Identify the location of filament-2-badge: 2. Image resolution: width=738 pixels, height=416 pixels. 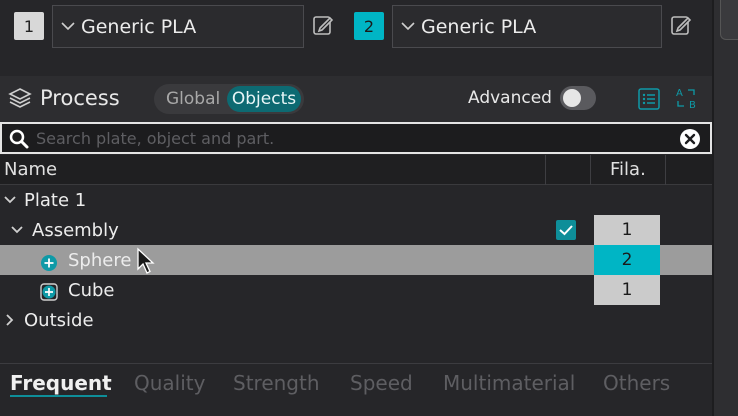
(369, 26).